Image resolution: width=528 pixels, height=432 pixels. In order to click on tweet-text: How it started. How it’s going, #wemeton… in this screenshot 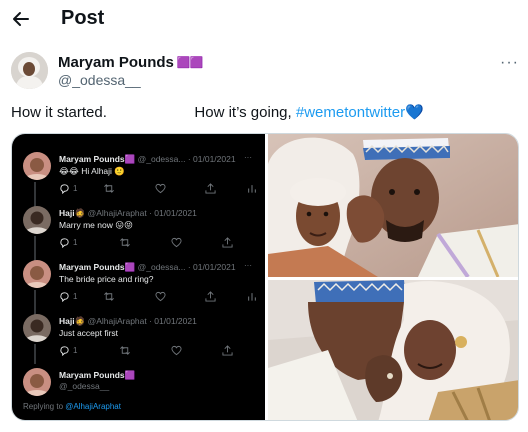, I will do `click(217, 113)`.